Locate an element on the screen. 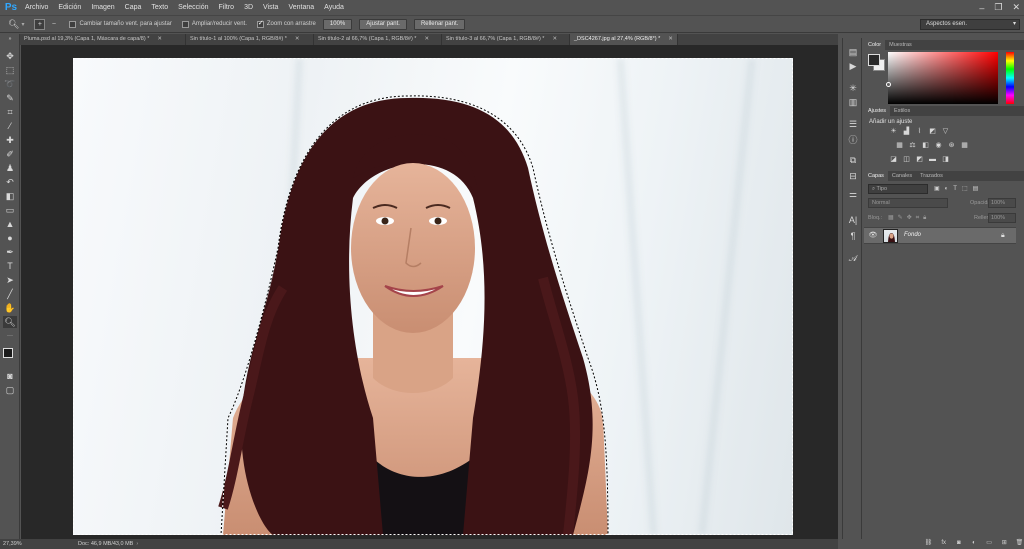  collapse-icon: » is located at coordinates (10, 42).